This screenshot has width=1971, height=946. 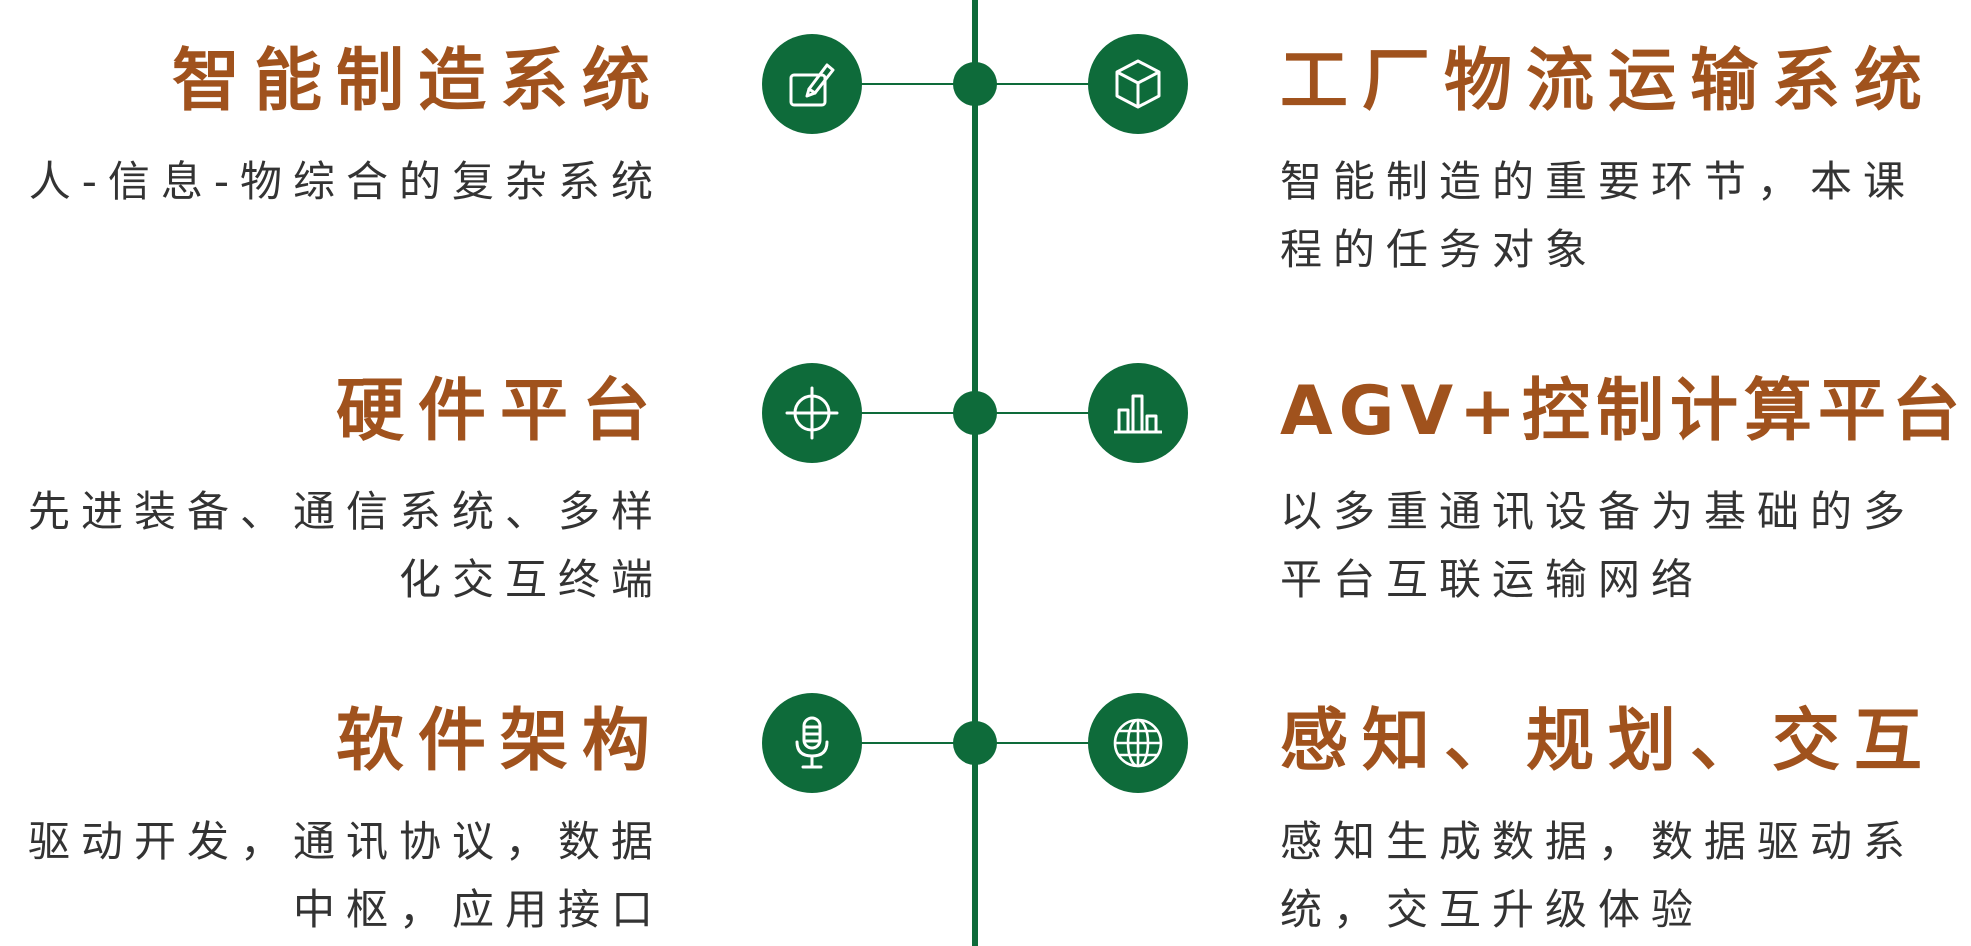 I want to click on crosshair-icon, so click(x=812, y=413).